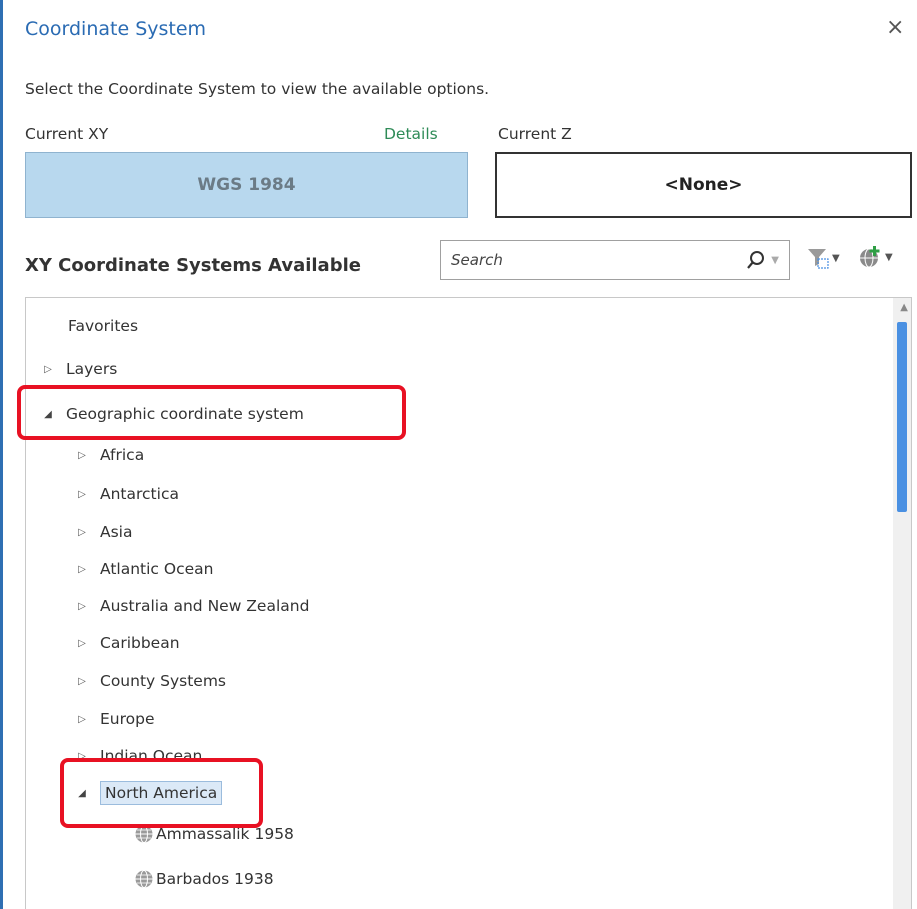 The height and width of the screenshot is (909, 917). I want to click on tree-item-antarctica: ▷ Antarctica, so click(126, 494).